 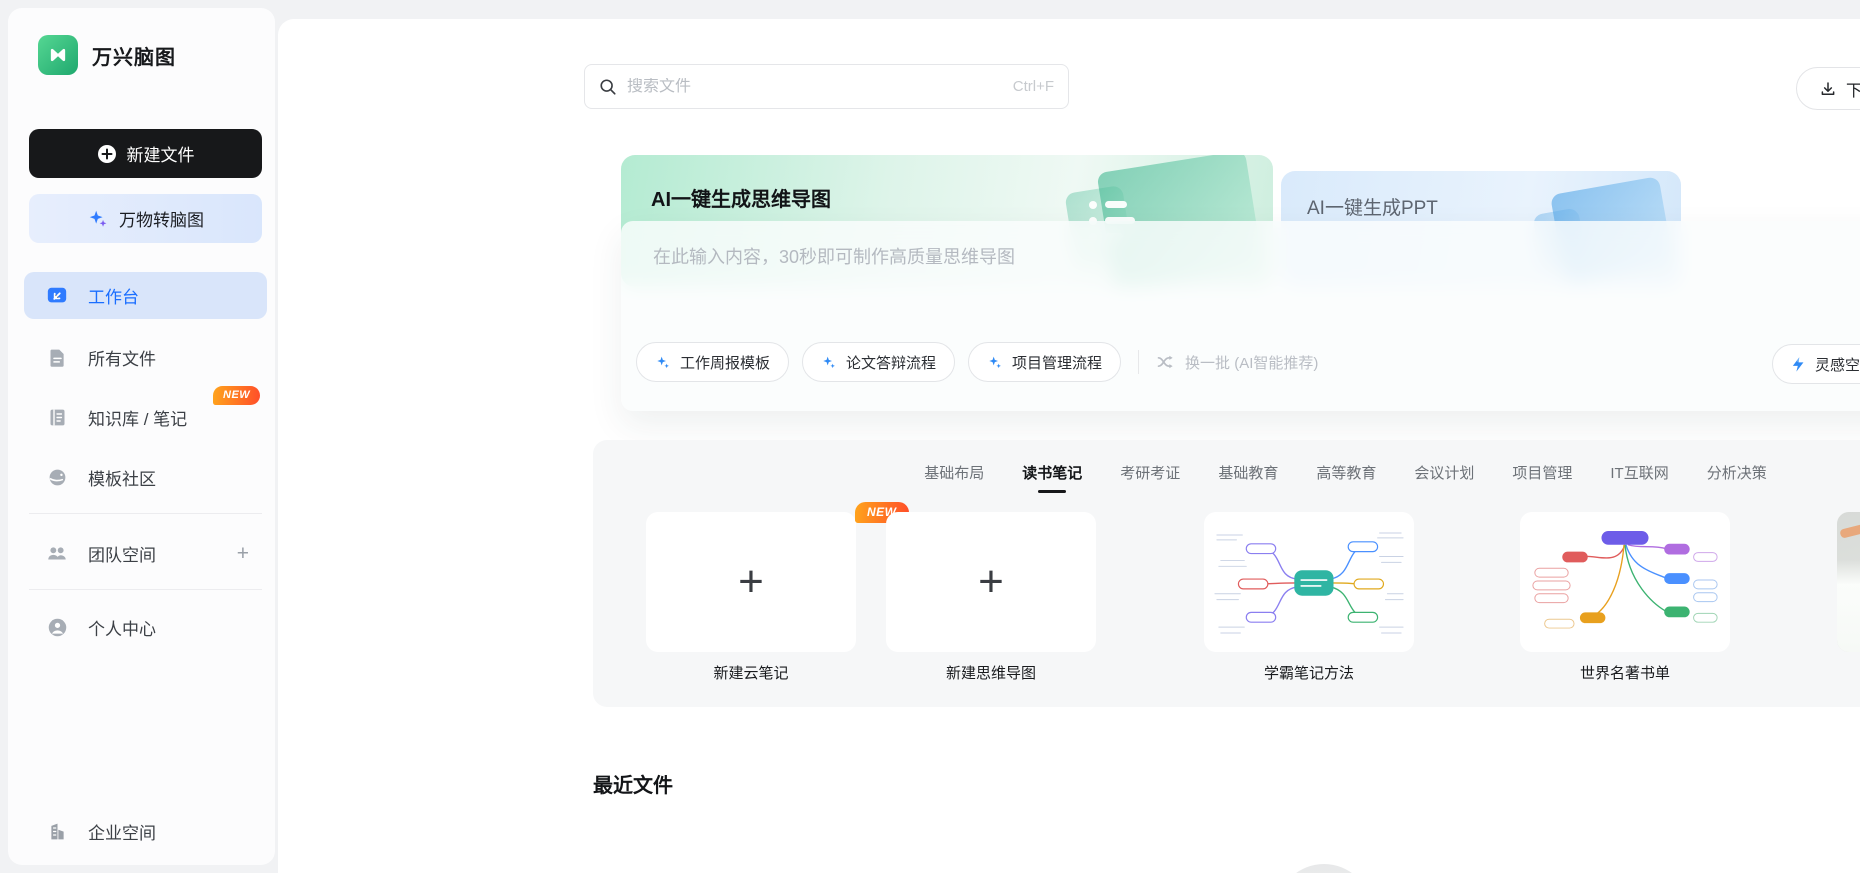 What do you see at coordinates (57, 296) in the screenshot?
I see `workbench-icon` at bounding box center [57, 296].